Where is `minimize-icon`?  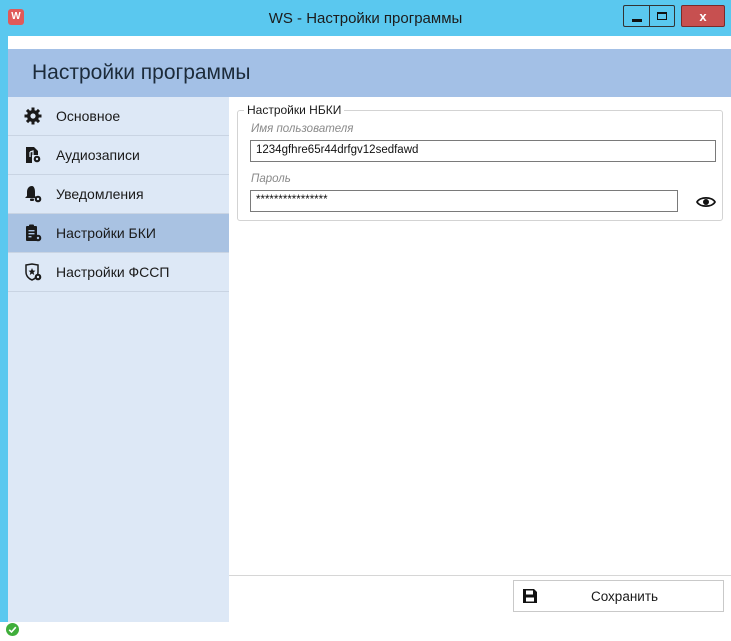 minimize-icon is located at coordinates (636, 20).